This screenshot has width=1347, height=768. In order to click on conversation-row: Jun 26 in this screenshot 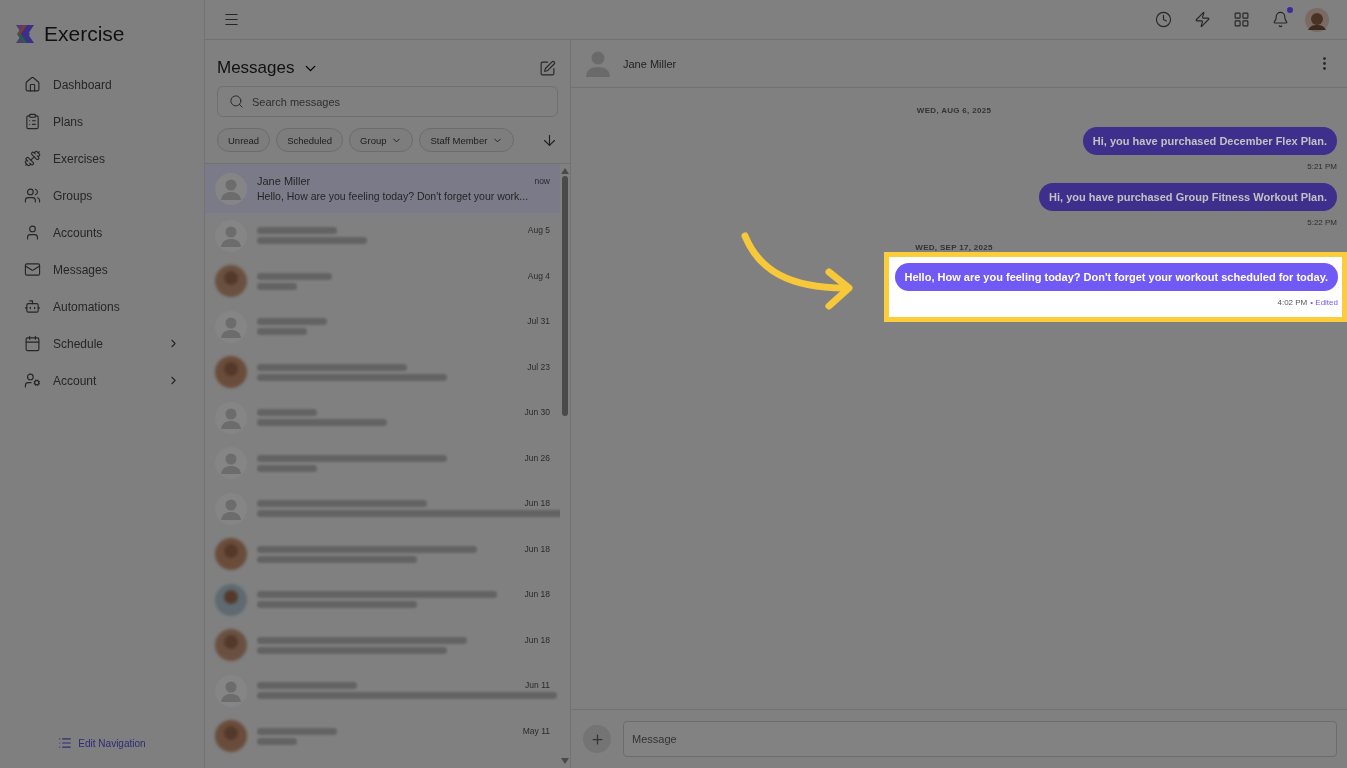, I will do `click(382, 463)`.